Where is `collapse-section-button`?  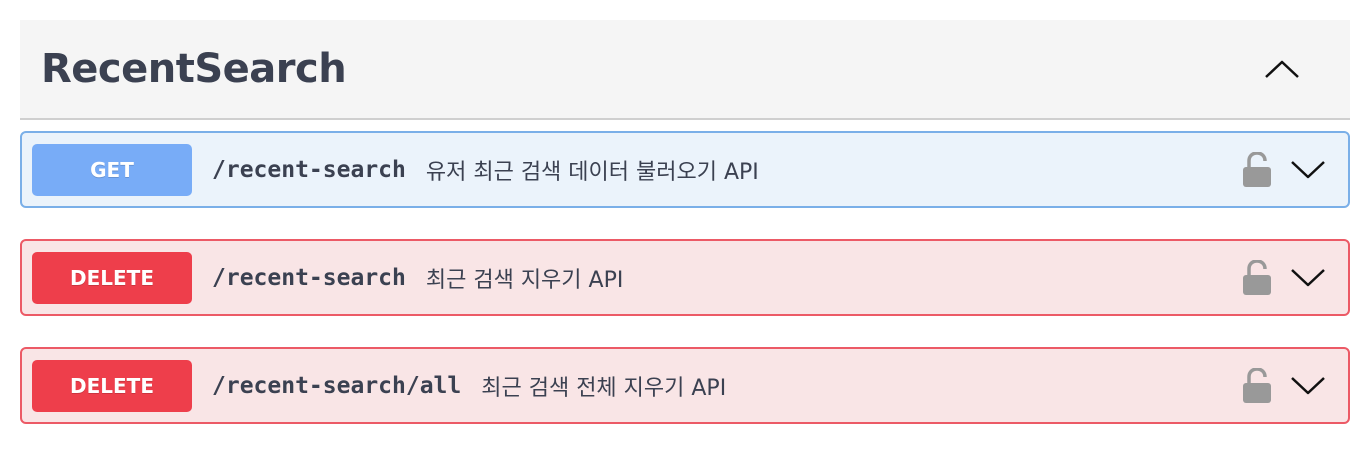
collapse-section-button is located at coordinates (1282, 69).